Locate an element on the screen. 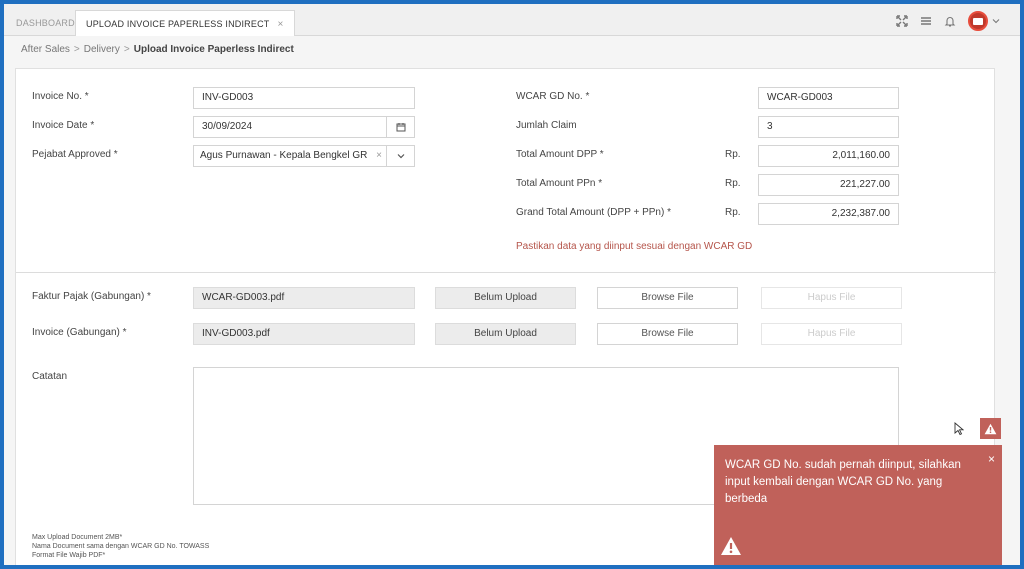 Image resolution: width=1024 pixels, height=569 pixels. invoice-browse-button: Browse File is located at coordinates (667, 334).